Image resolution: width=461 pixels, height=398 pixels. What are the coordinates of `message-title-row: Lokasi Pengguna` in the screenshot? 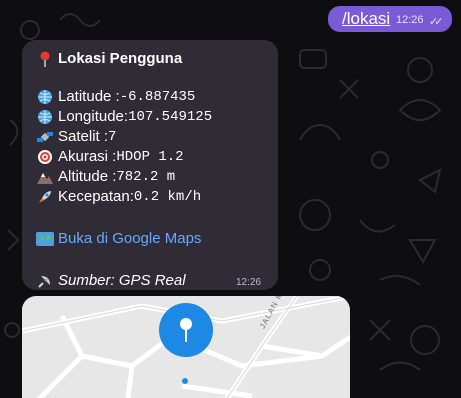 It's located at (109, 58).